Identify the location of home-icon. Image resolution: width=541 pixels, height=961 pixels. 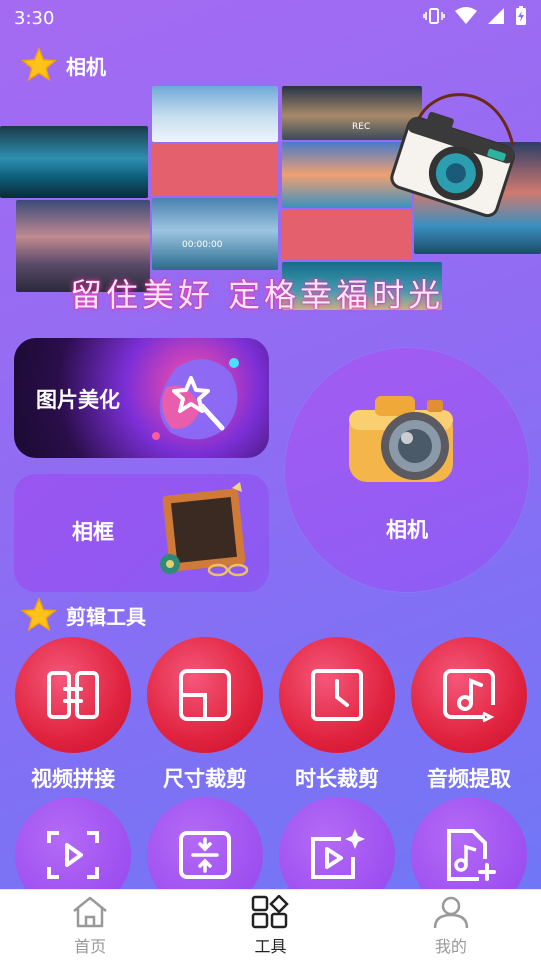
(90, 911).